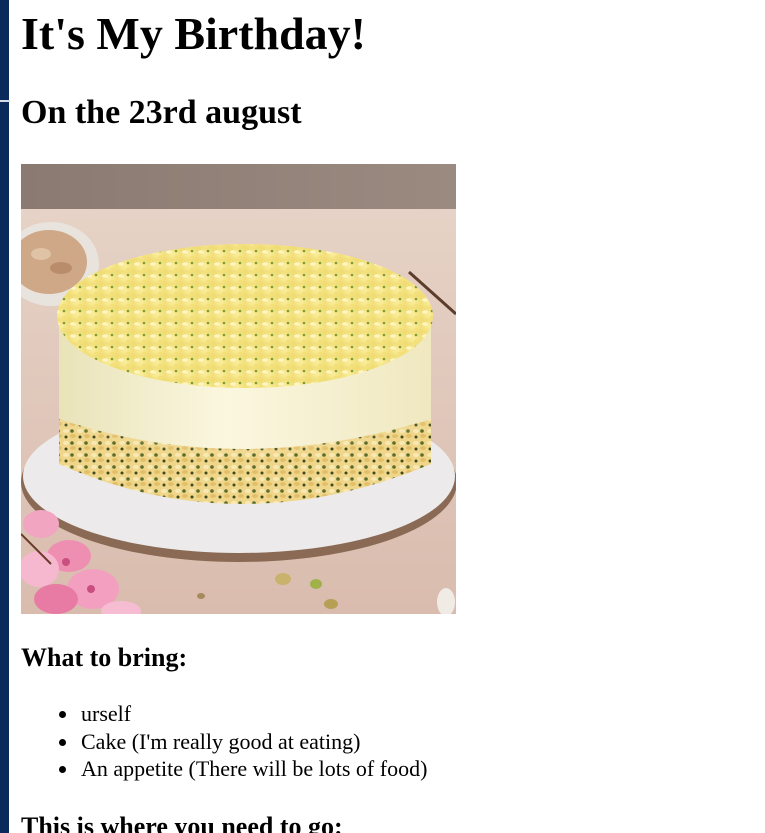  Describe the element at coordinates (5, 101) in the screenshot. I see `left-edge-marker` at that location.